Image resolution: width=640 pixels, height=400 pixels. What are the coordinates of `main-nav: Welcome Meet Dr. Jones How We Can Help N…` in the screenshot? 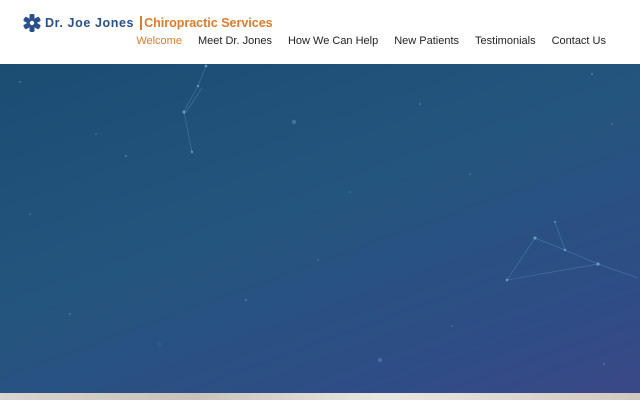 It's located at (371, 41).